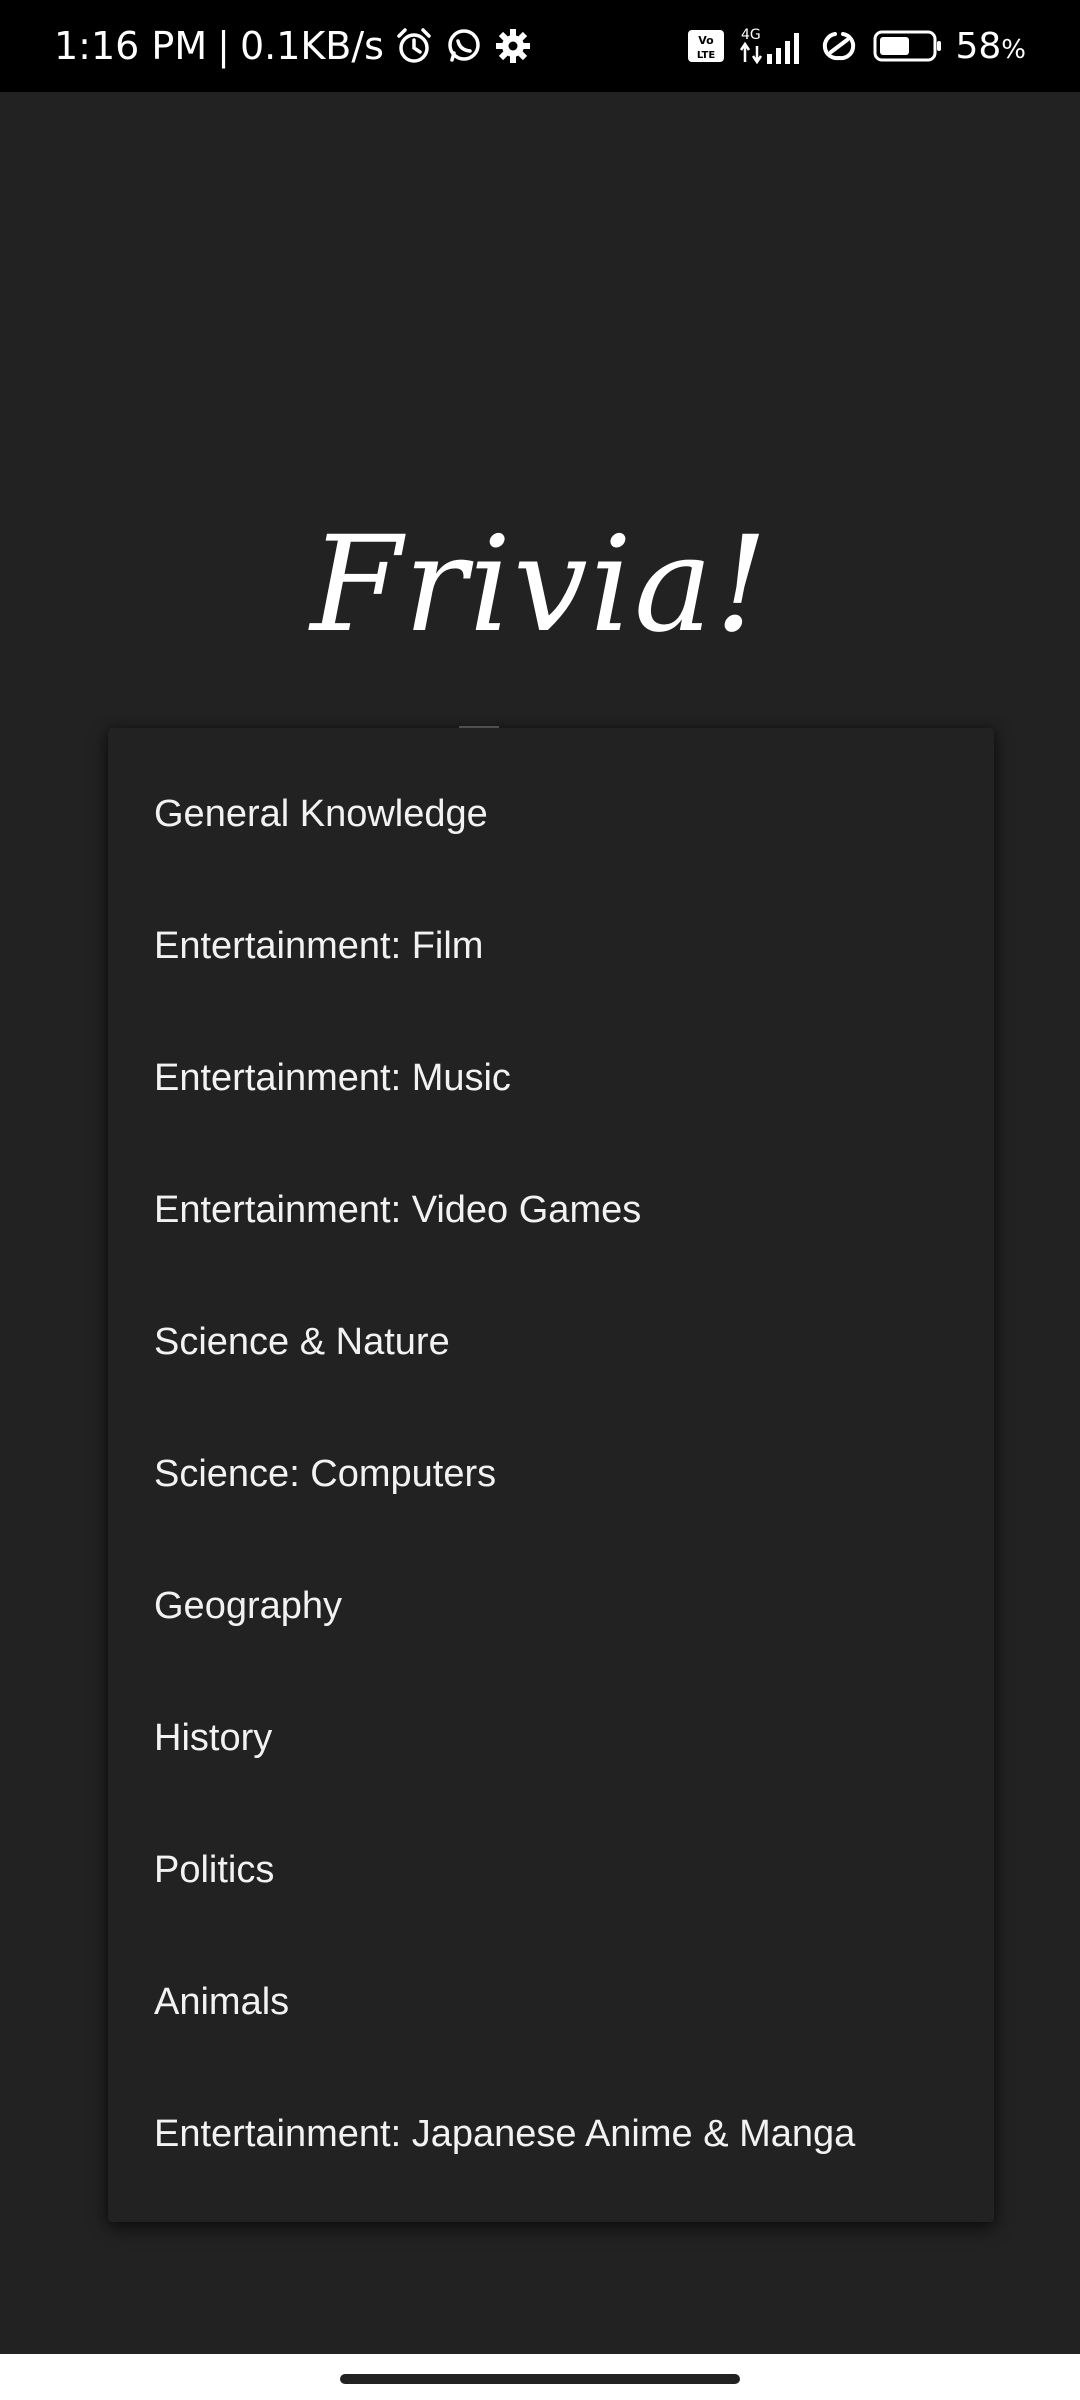 The height and width of the screenshot is (2400, 1080). Describe the element at coordinates (551, 1078) in the screenshot. I see `category-menu-item: Entertainment: Music` at that location.